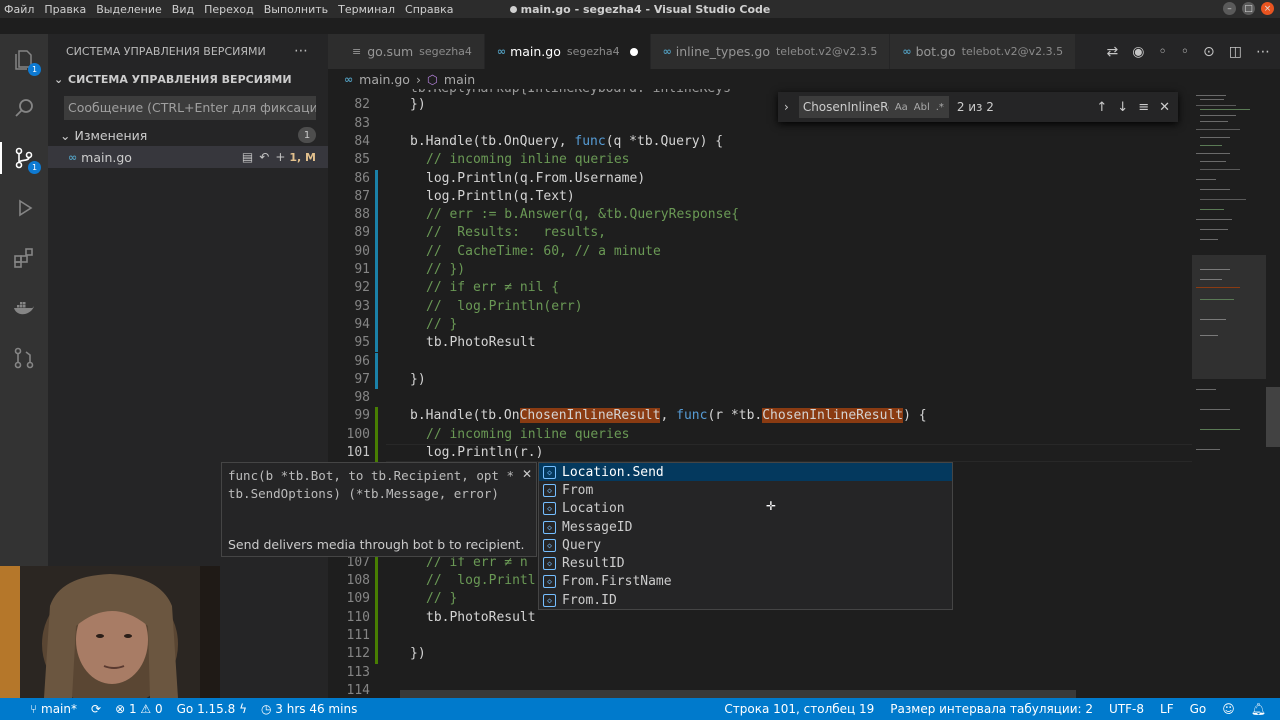  Describe the element at coordinates (243, 709) in the screenshot. I see `lightning-icon: ϟ` at that location.